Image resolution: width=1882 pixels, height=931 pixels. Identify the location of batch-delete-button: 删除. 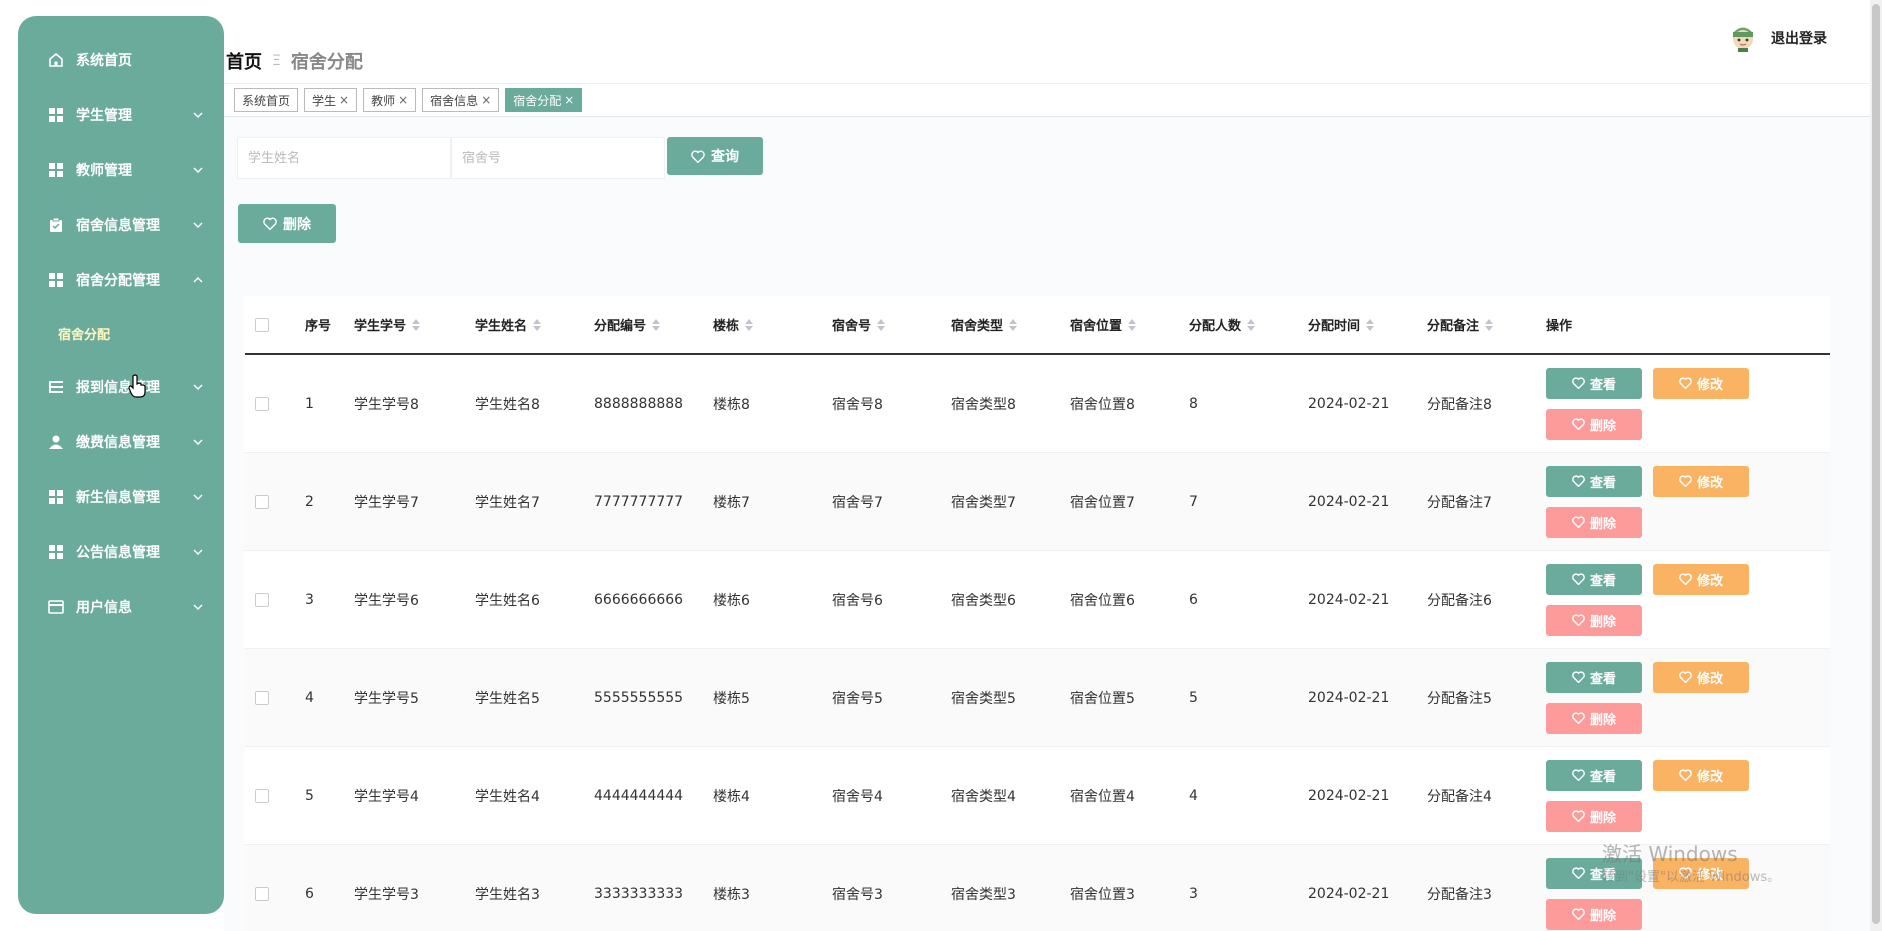
(287, 223).